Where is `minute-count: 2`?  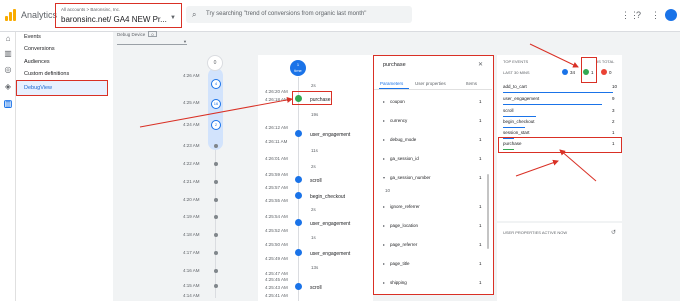 minute-count: 2 is located at coordinates (216, 125).